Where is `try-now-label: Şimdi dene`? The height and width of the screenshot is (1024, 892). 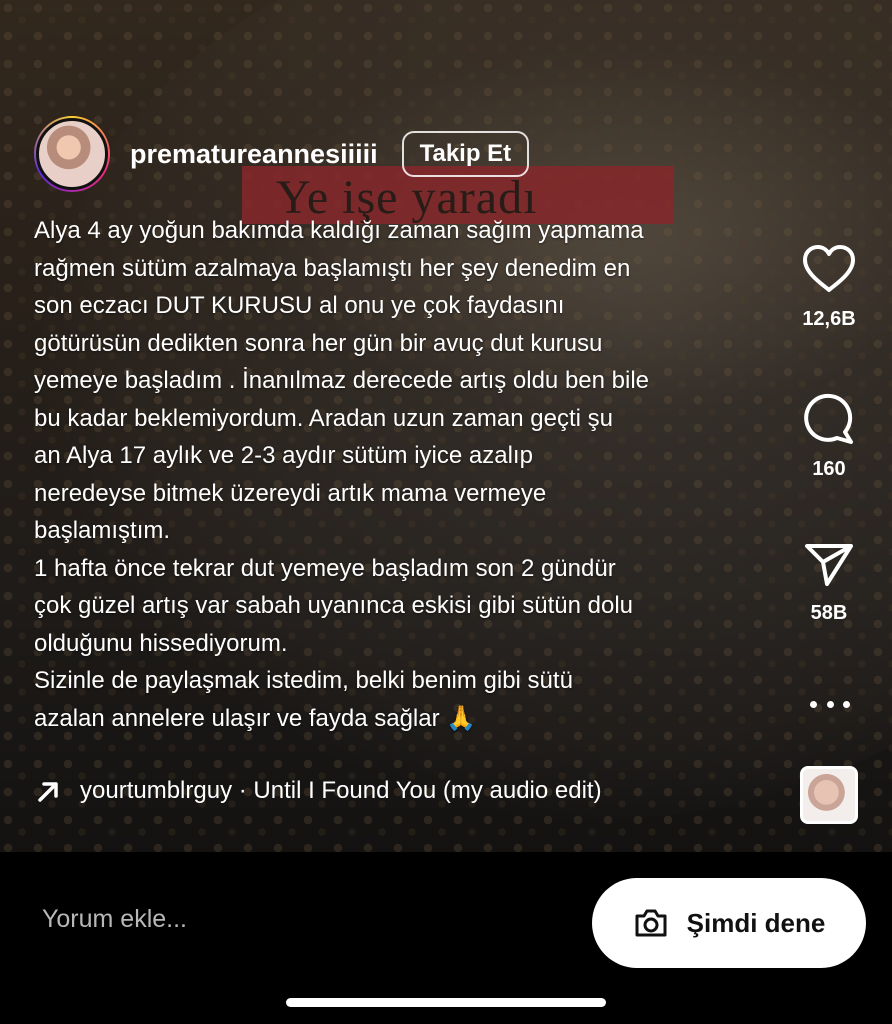
try-now-label: Şimdi dene is located at coordinates (756, 922).